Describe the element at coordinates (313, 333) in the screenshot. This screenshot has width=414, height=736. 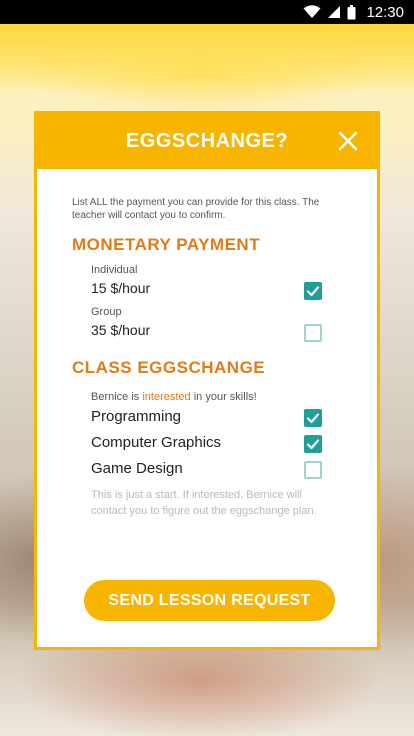
I see `group-checkbox` at that location.